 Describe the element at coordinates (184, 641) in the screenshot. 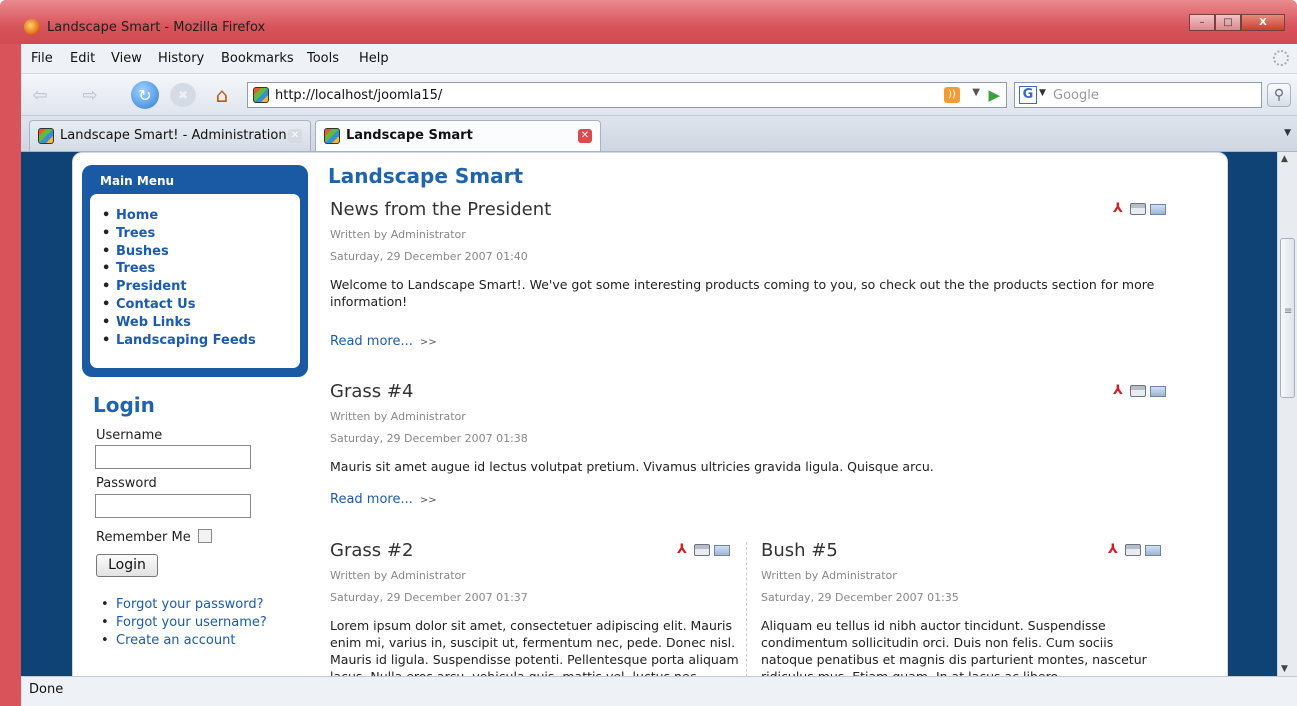

I see `create-account-link: Create an account` at that location.